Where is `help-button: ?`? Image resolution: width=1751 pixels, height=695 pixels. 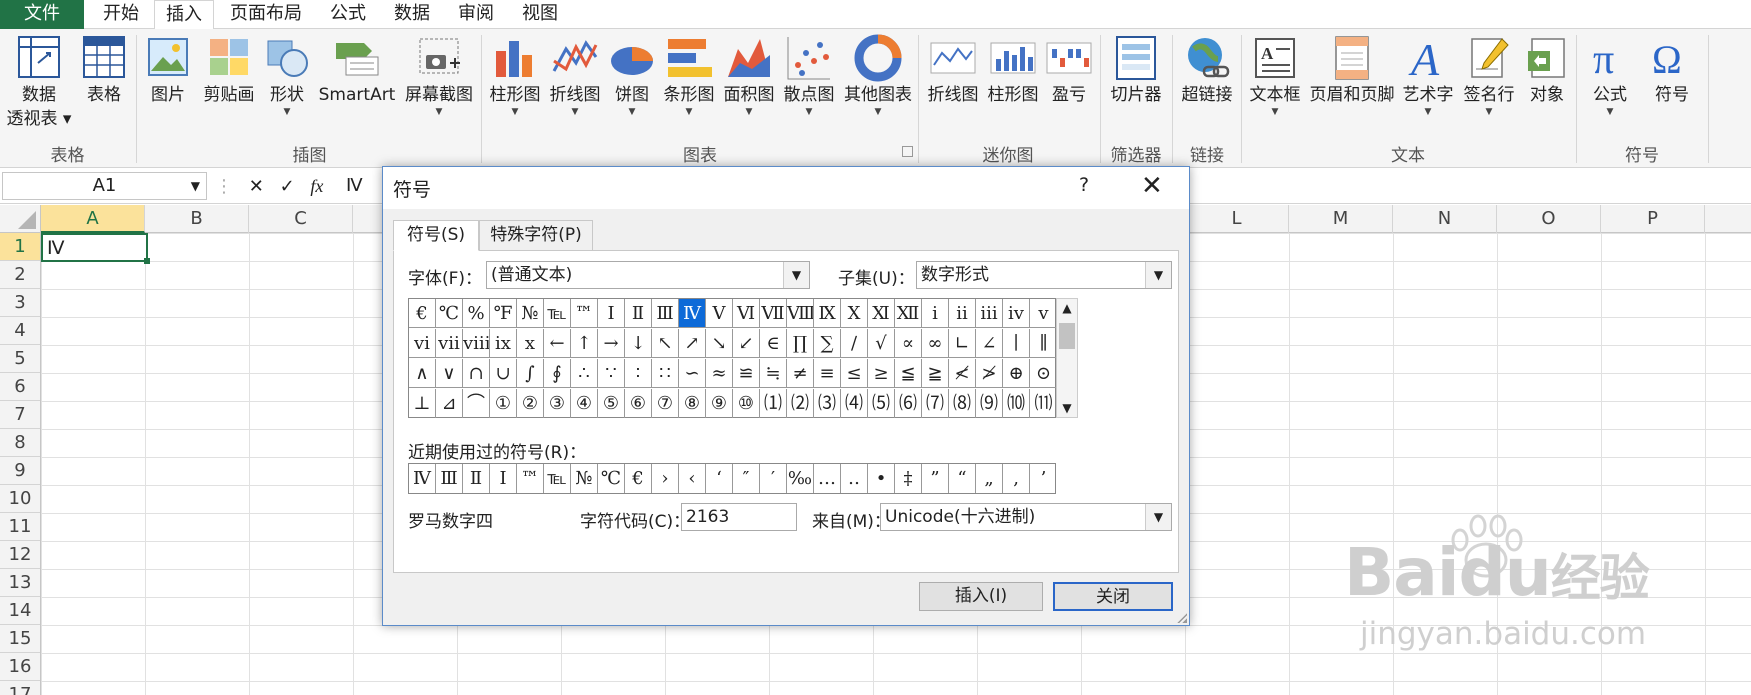 help-button: ? is located at coordinates (1084, 185).